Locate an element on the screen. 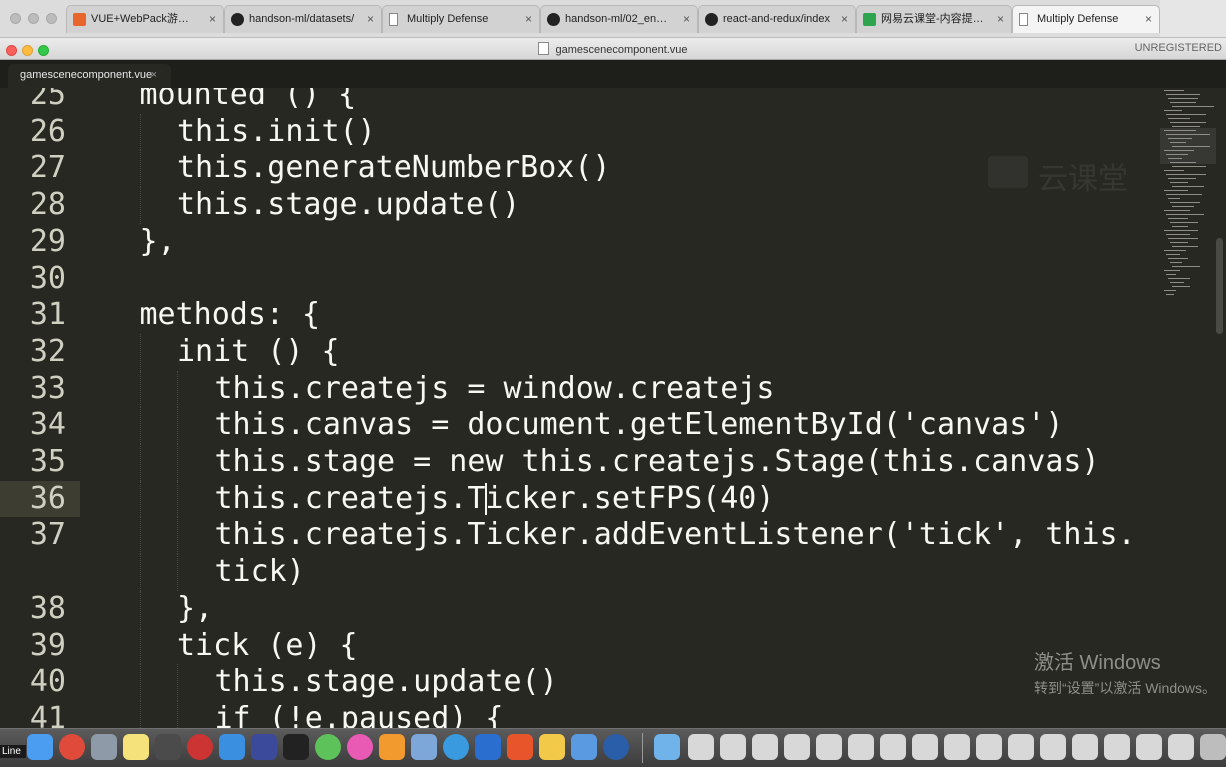  sublime-text-icon is located at coordinates (168, 747).